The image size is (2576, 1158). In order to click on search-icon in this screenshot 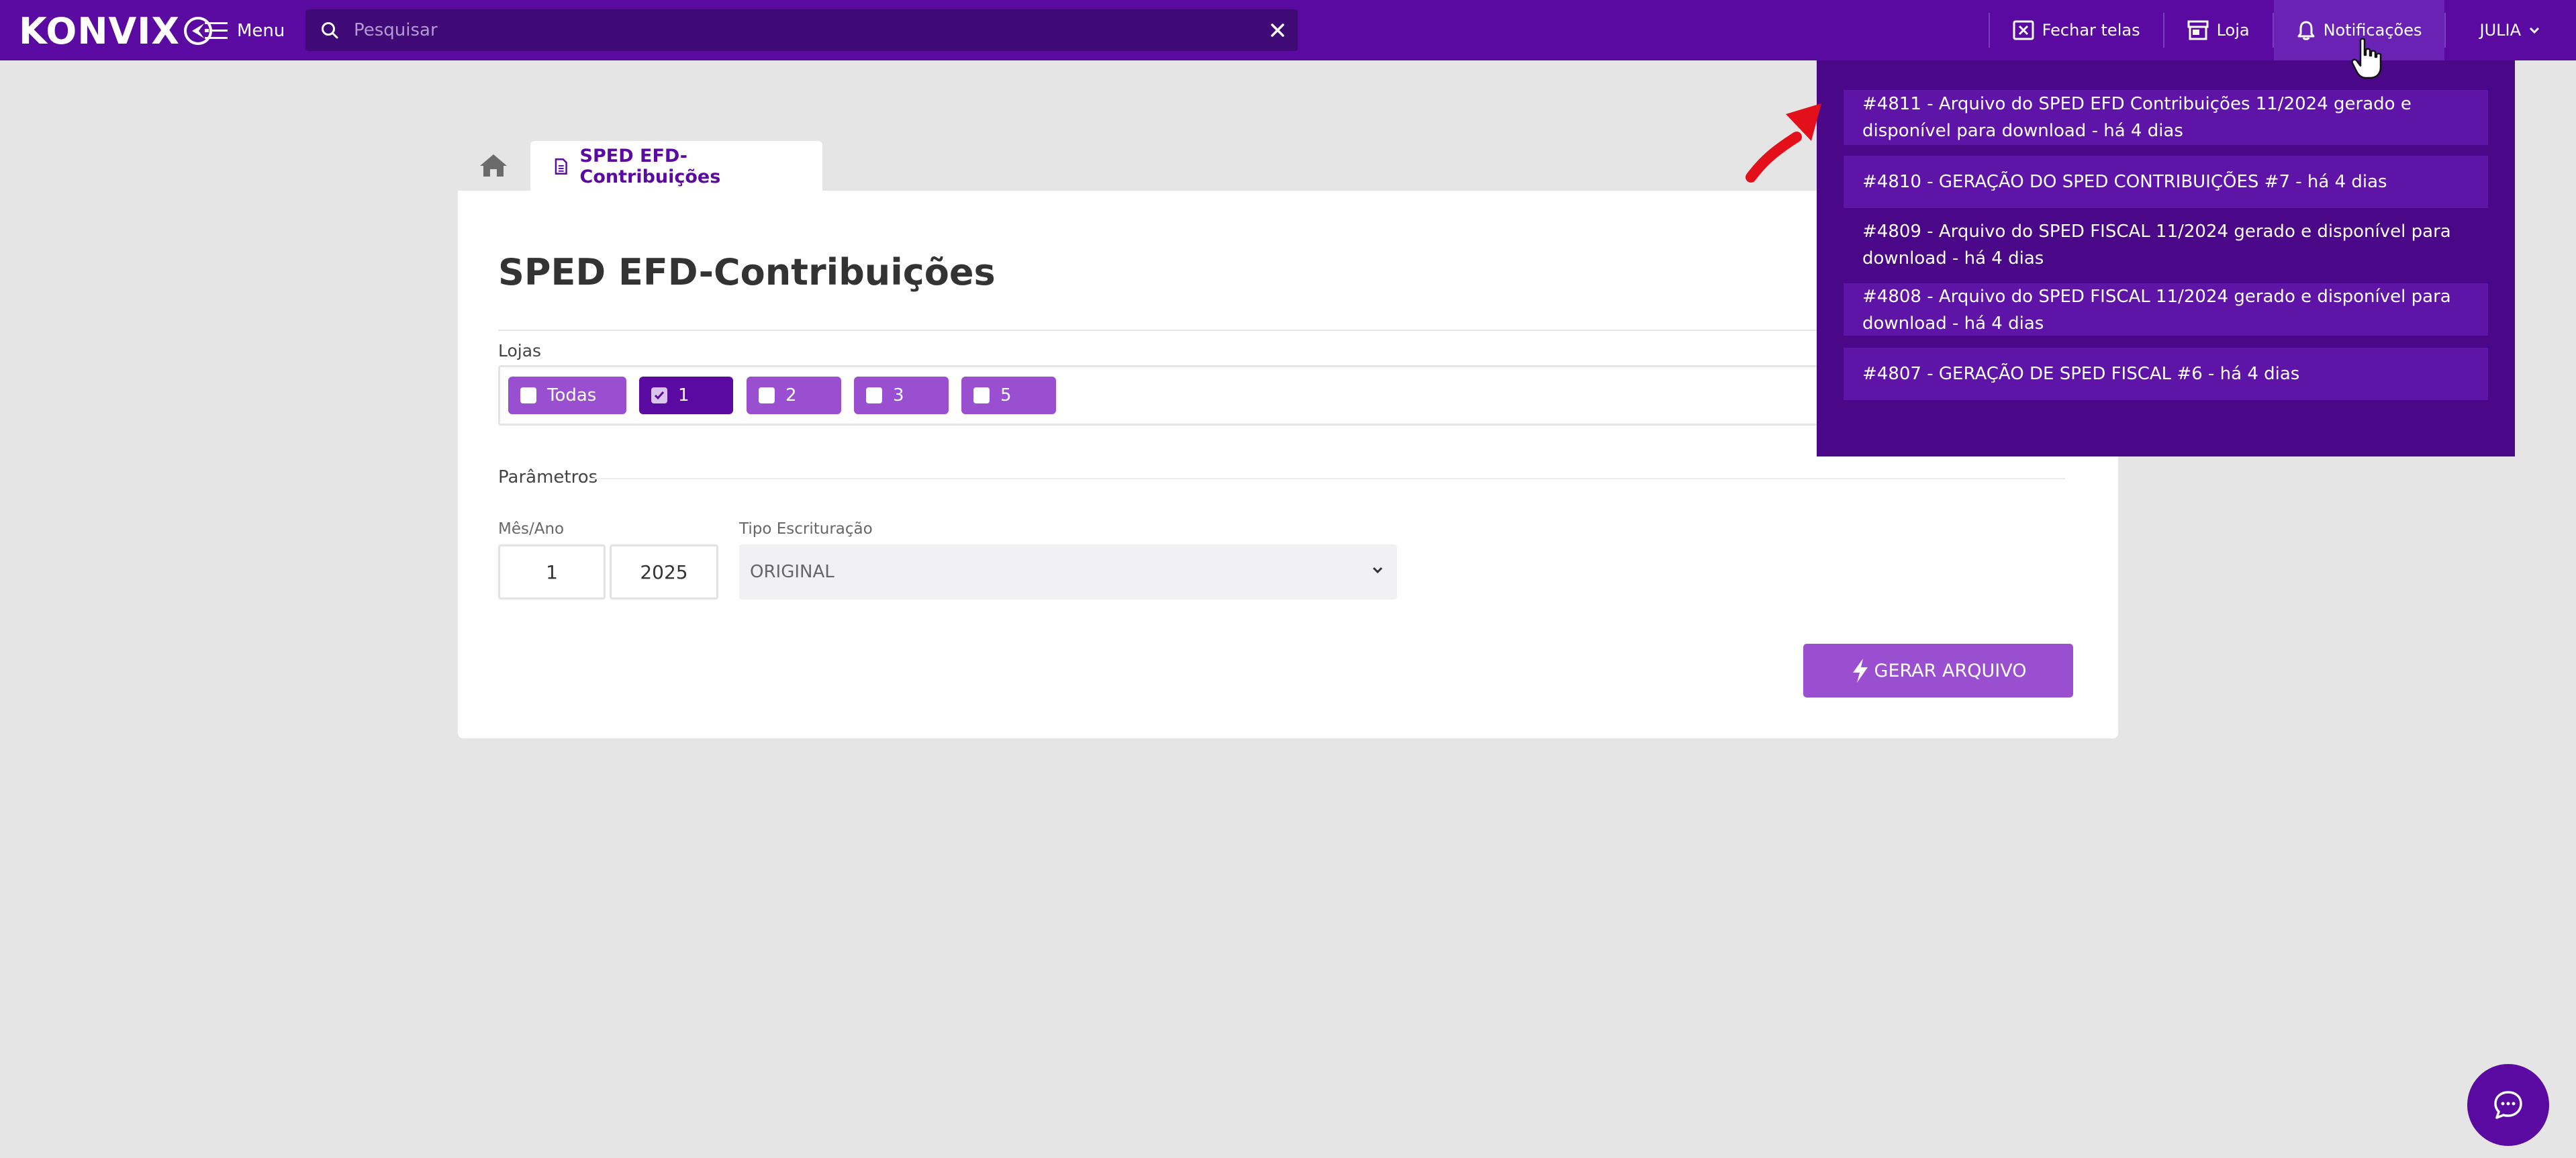, I will do `click(330, 30)`.